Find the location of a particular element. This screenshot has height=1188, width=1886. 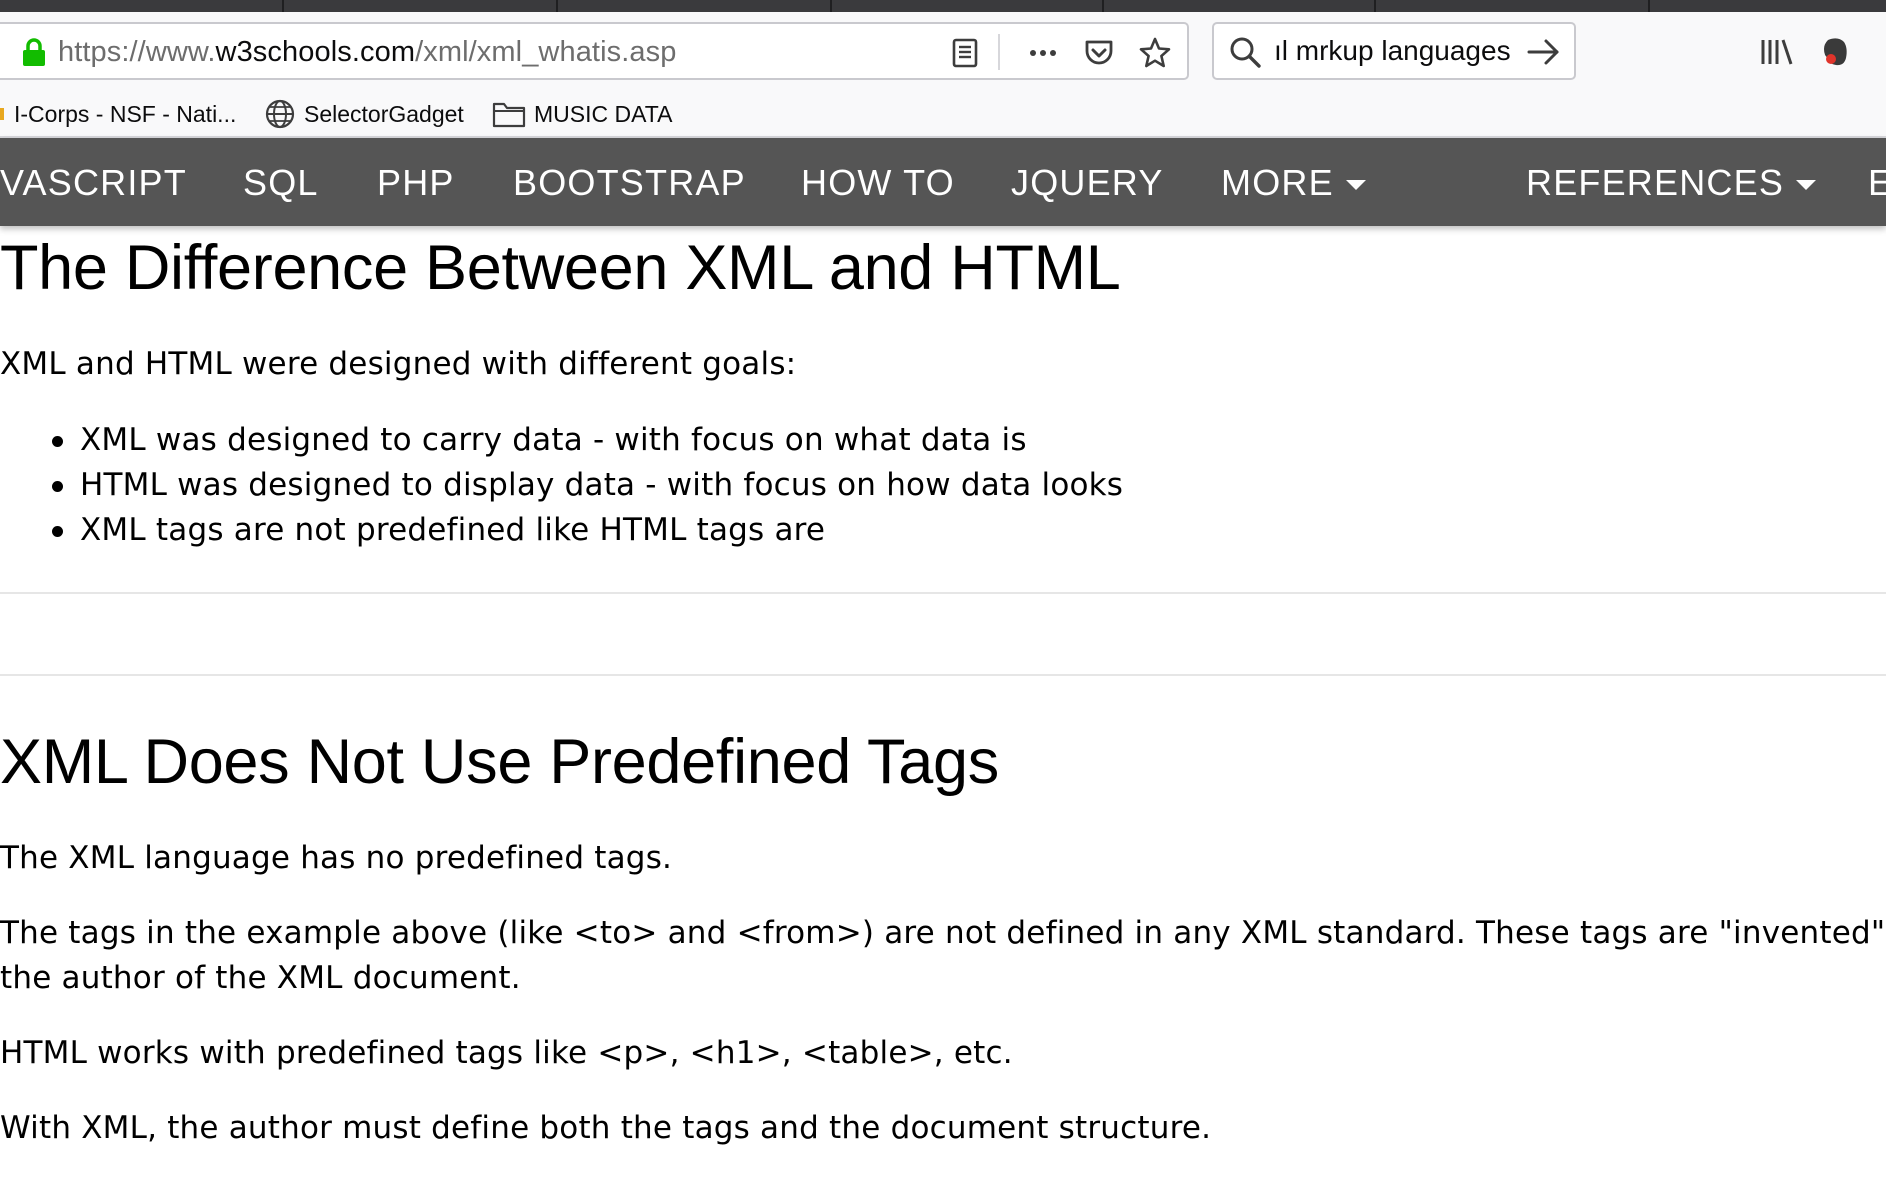

nav-how-to: HOW TO is located at coordinates (878, 183).